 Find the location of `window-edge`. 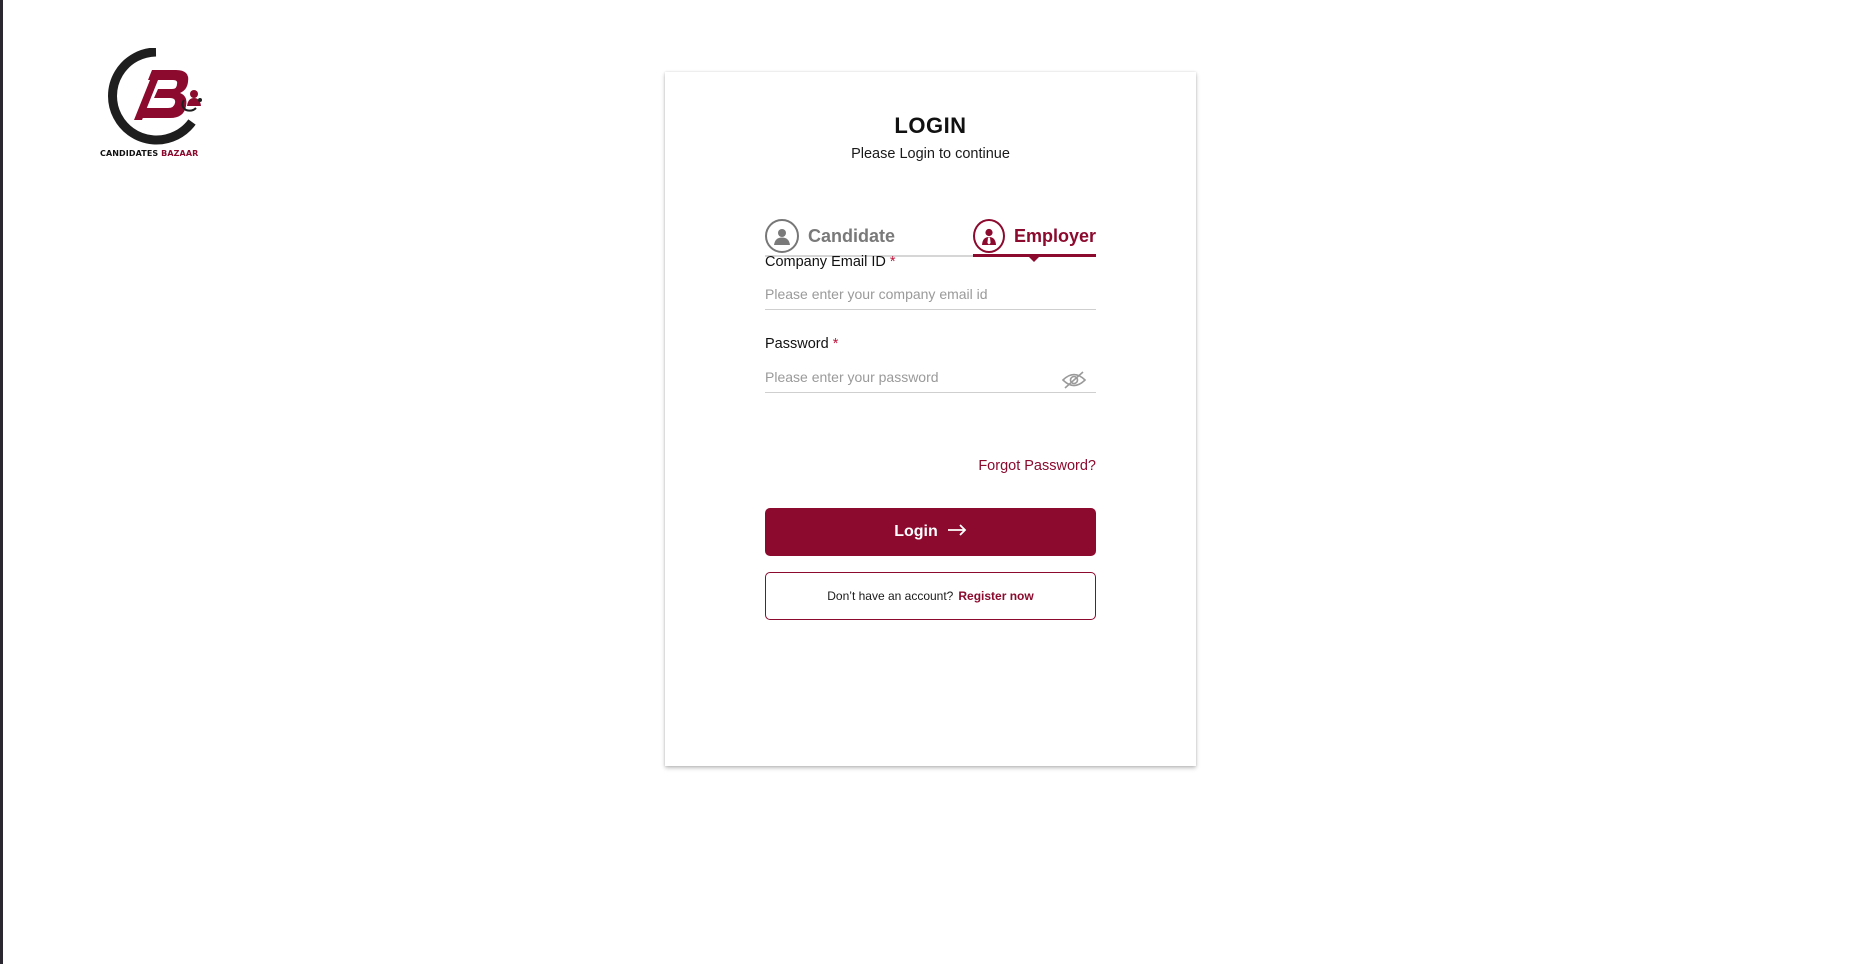

window-edge is located at coordinates (1, 482).